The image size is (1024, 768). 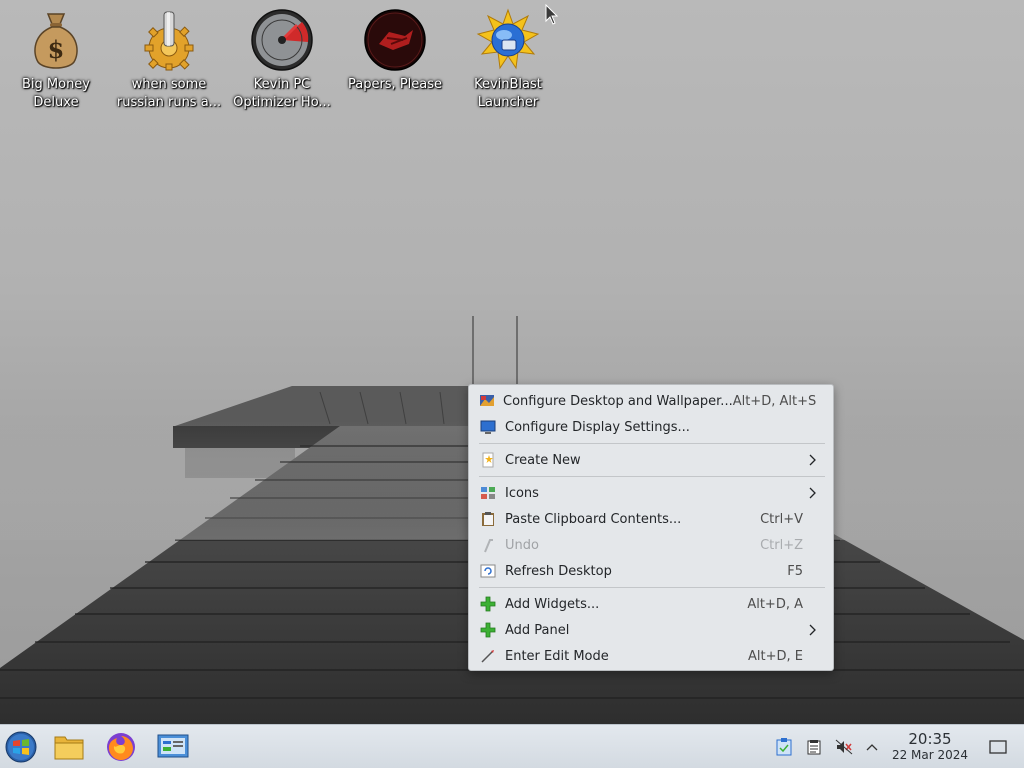 I want to click on system-settings-button, so click(x=173, y=747).